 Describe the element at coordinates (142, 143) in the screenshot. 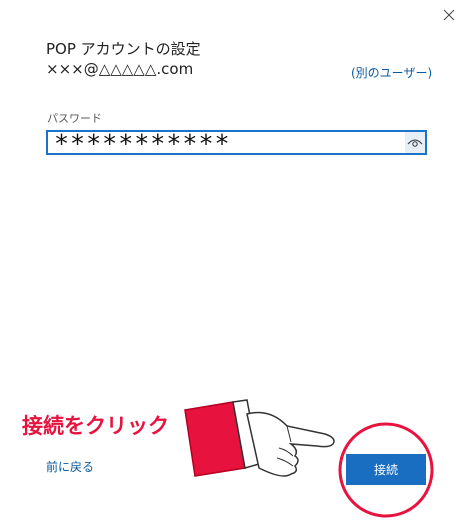

I see `password-value: ***********` at that location.